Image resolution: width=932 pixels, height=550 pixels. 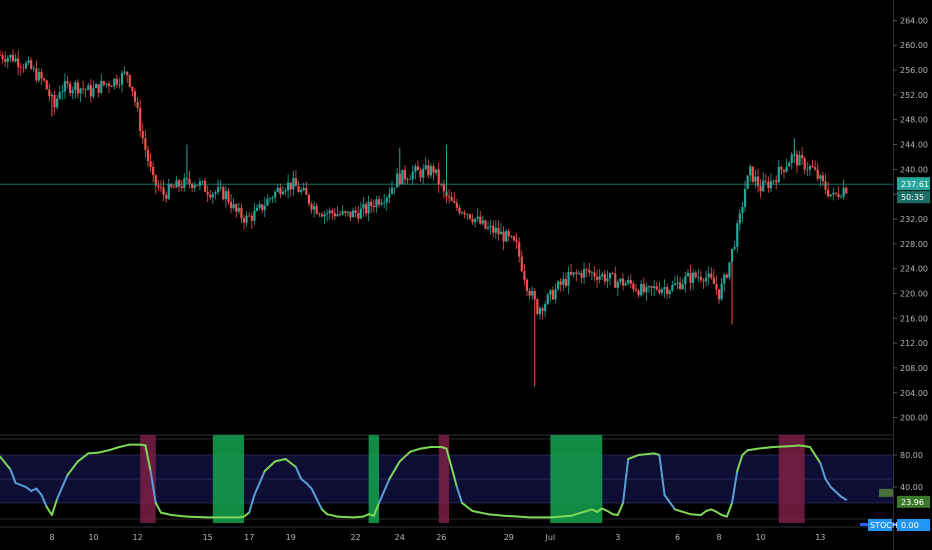 I want to click on time-tick-label: 12, so click(x=137, y=537).